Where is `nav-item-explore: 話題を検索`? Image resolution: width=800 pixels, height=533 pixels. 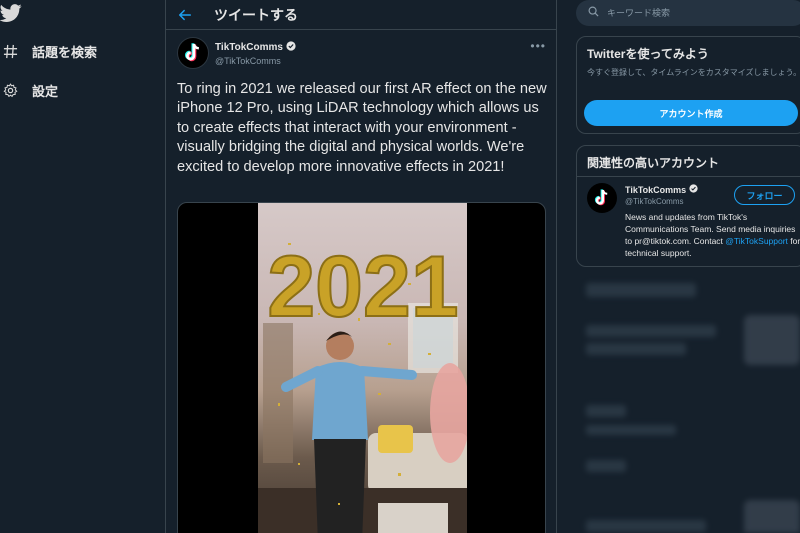
nav-item-explore: 話題を検索 is located at coordinates (49, 51).